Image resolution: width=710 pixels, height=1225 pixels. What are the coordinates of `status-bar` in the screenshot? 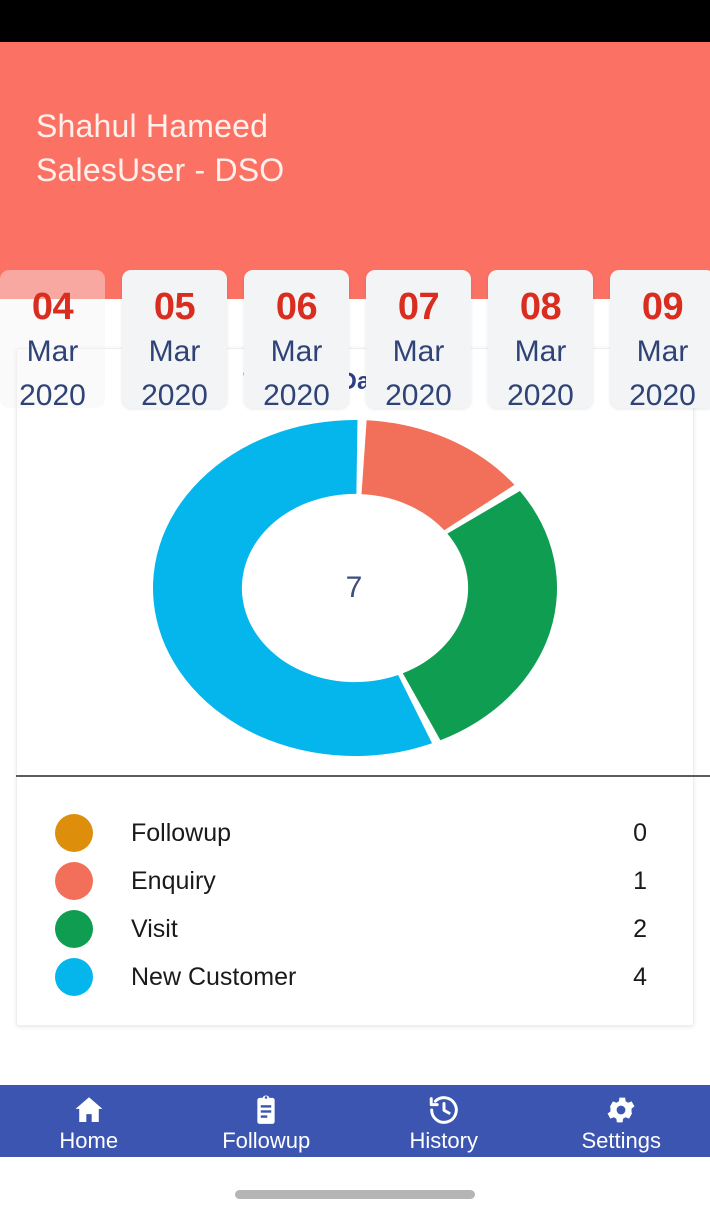 It's located at (355, 21).